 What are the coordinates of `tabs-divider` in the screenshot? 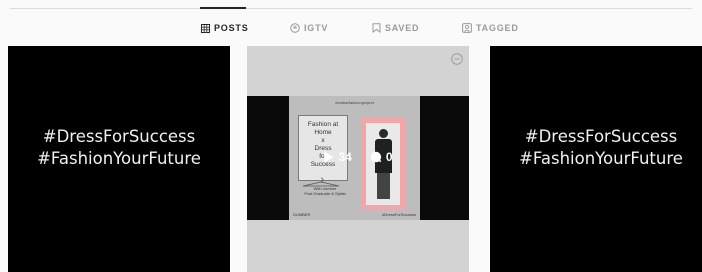 It's located at (351, 8).